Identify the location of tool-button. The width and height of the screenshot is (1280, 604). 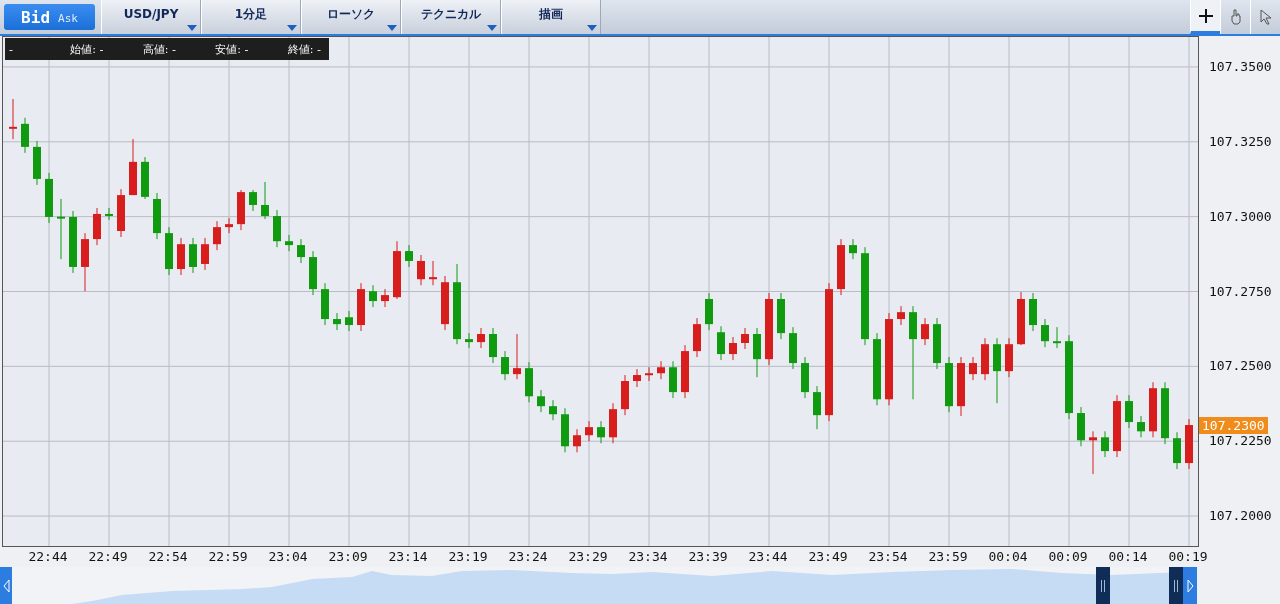
(1205, 17).